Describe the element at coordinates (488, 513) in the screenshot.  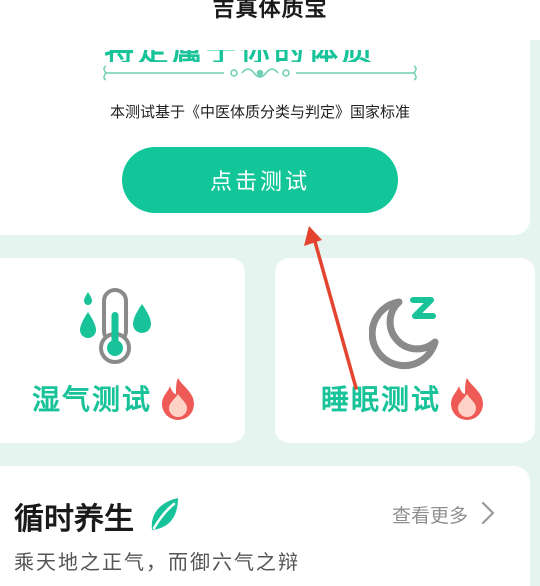
I see `chevron-right-icon` at that location.